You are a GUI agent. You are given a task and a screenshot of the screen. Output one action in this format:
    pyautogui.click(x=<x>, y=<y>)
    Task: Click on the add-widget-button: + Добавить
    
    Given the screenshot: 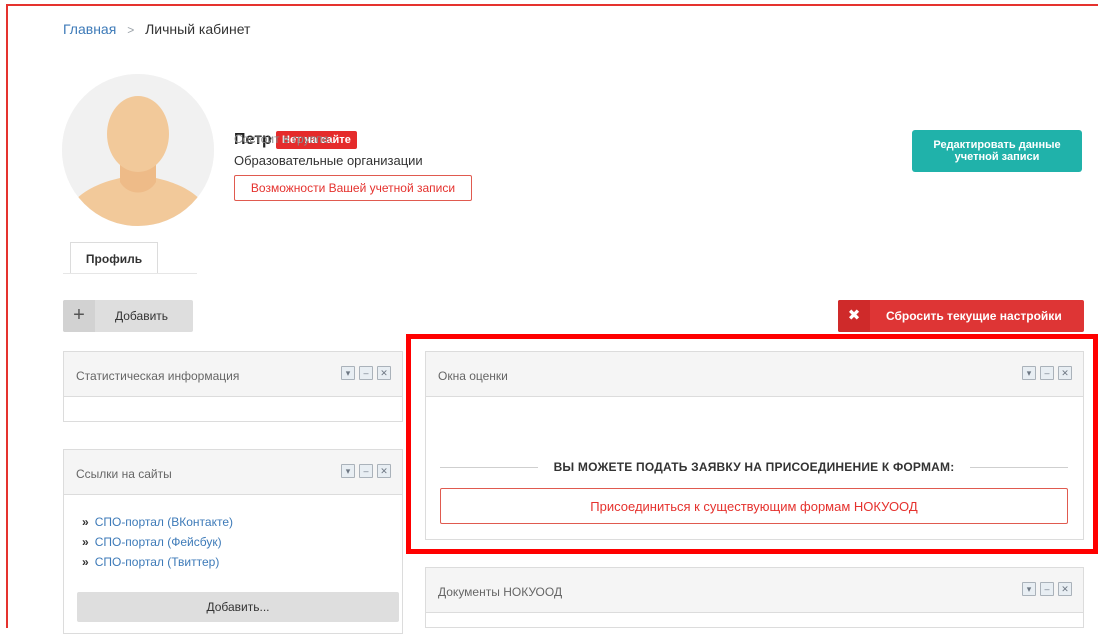 What is the action you would take?
    pyautogui.click(x=128, y=316)
    